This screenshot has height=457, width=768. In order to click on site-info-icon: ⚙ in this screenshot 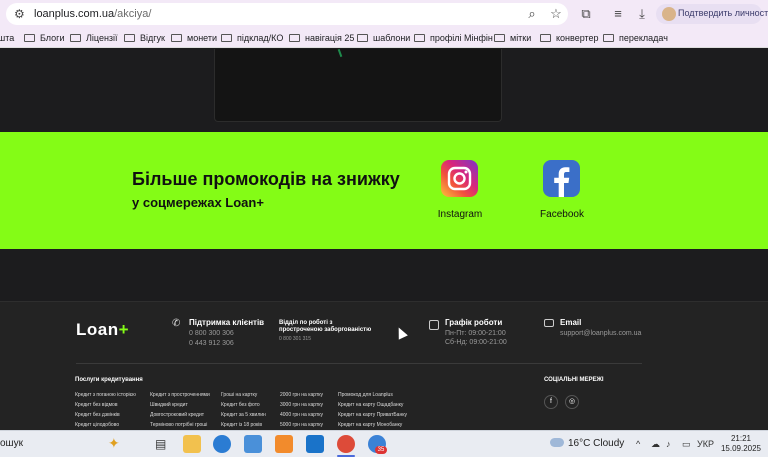, I will do `click(21, 14)`.